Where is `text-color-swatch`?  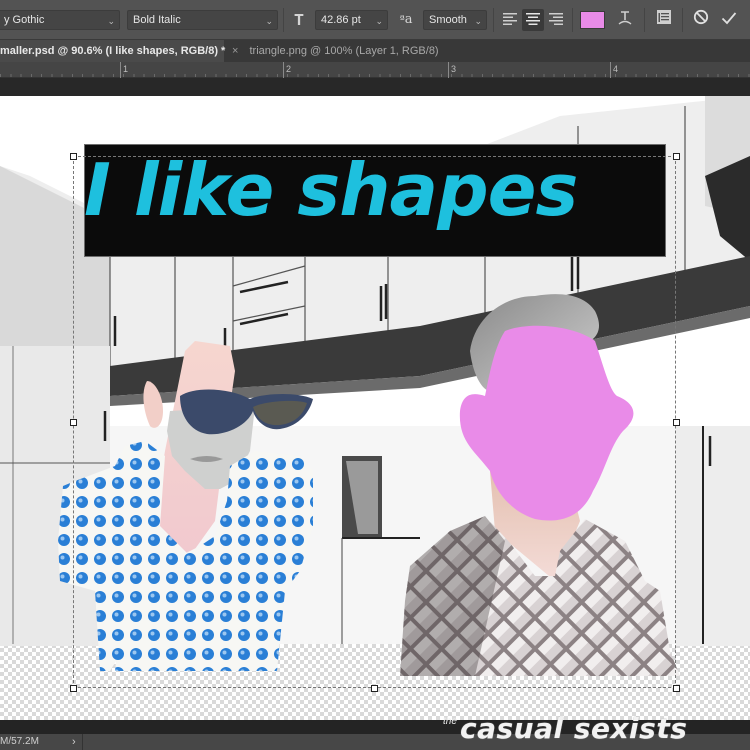 text-color-swatch is located at coordinates (592, 20).